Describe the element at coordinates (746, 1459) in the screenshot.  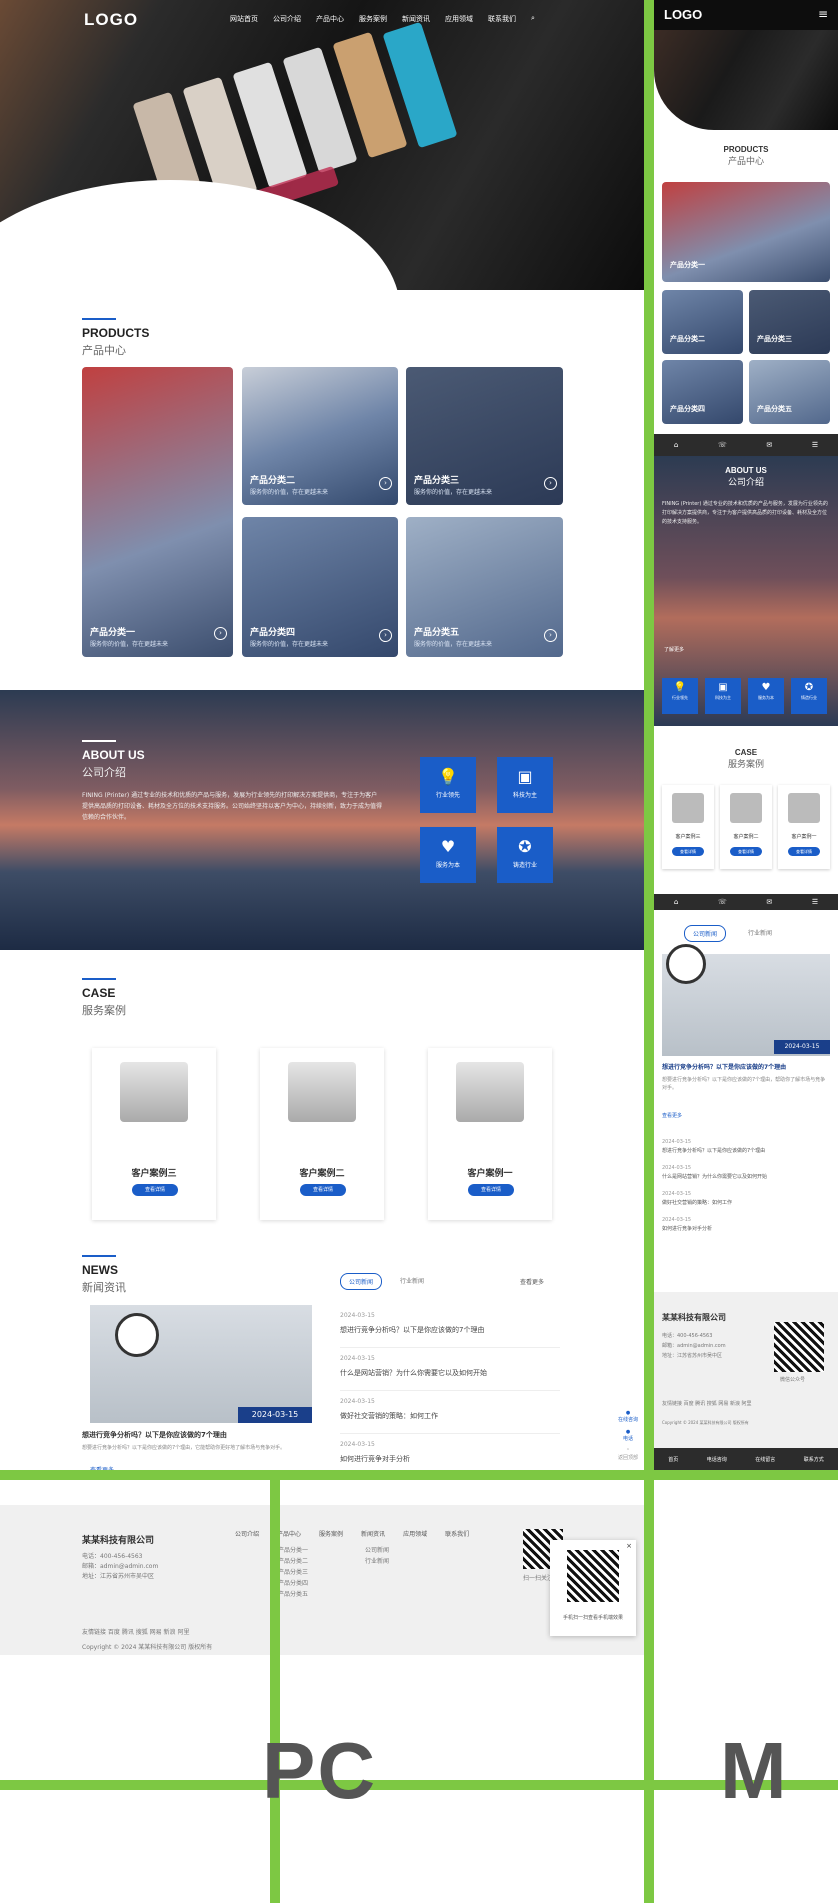
I see `mobile-tabbar: 首页 电话咨询 在线留言 联系方式` at that location.